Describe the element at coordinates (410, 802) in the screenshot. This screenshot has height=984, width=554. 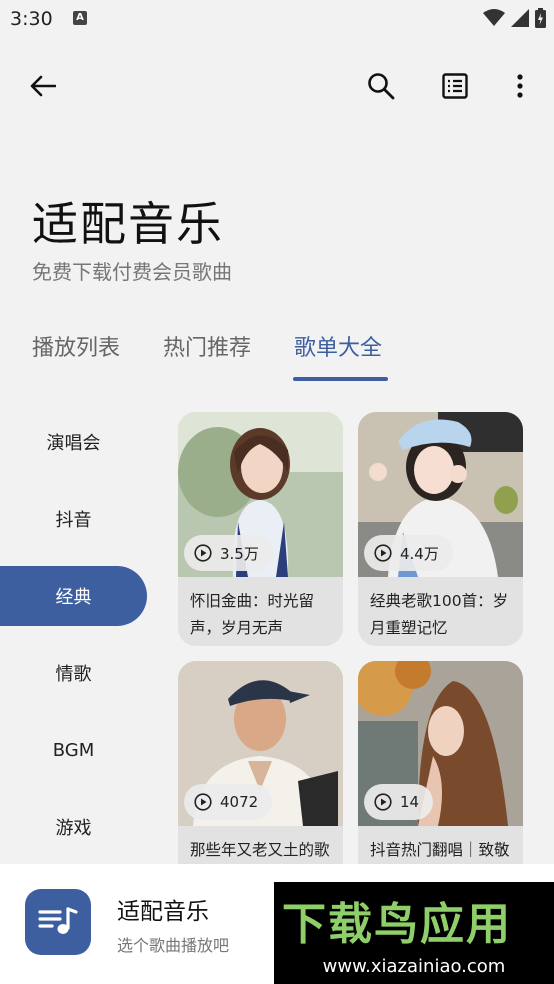
I see `play-count: 14` at that location.